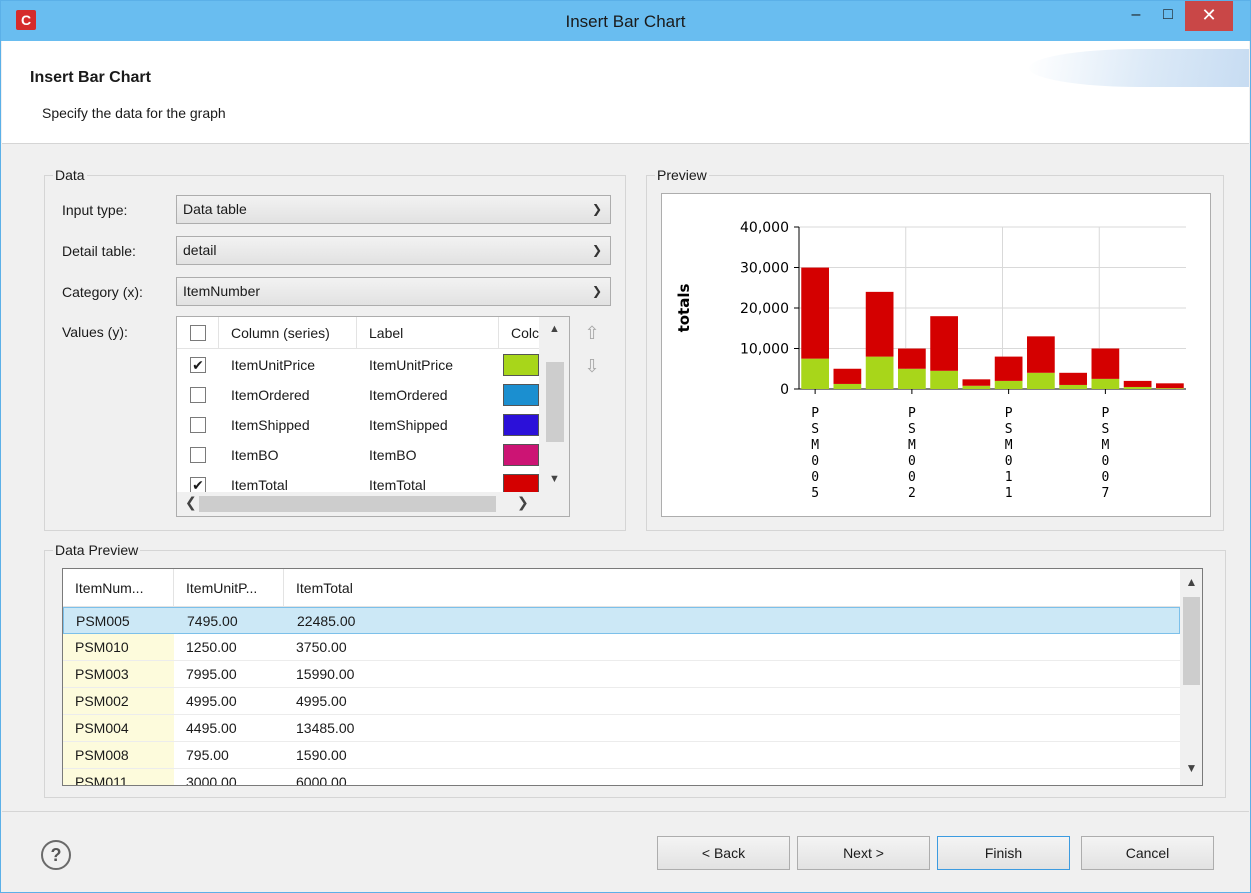 This screenshot has height=893, width=1251. I want to click on series-row: ✔ ItemUnitPrice ItemUnitPrice, so click(358, 365).